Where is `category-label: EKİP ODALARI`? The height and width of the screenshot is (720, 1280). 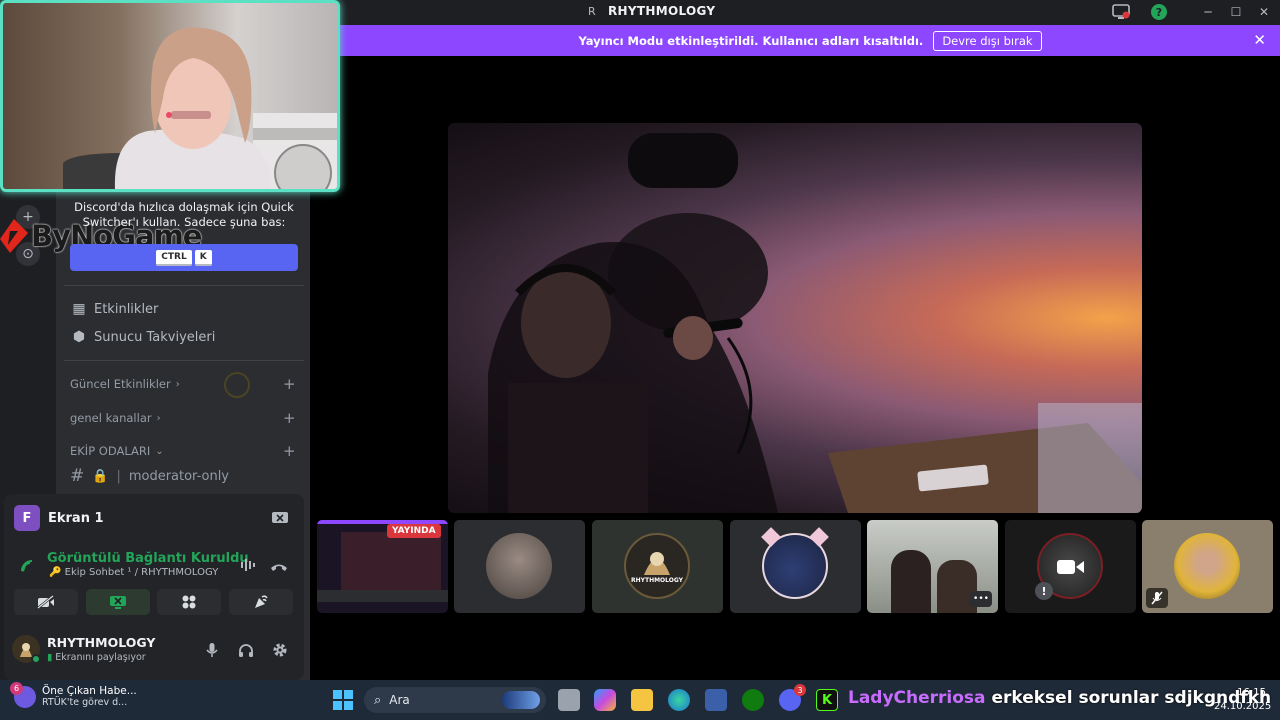
category-label: EKİP ODALARI is located at coordinates (110, 451).